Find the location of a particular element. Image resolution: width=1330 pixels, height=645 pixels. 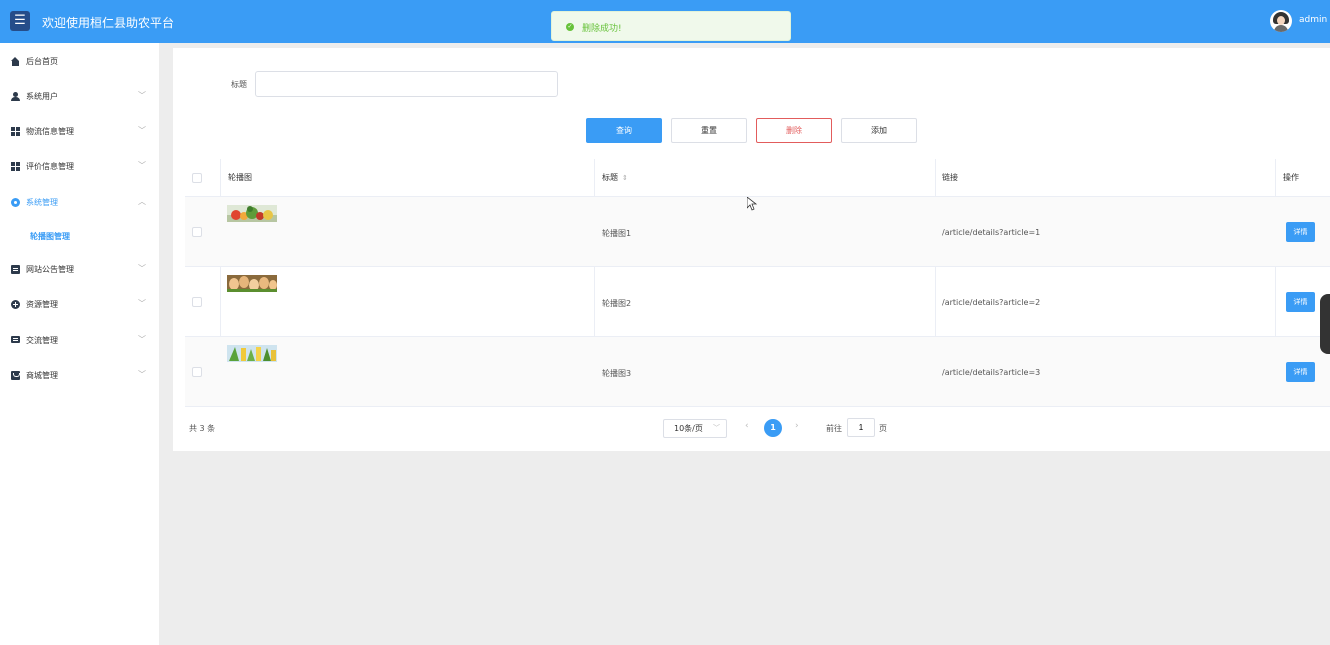

avatar-face is located at coordinates (1281, 20).